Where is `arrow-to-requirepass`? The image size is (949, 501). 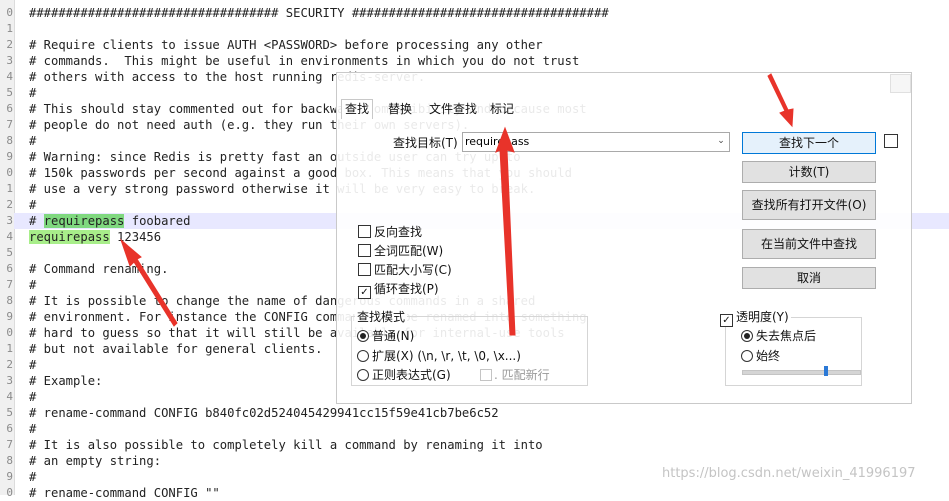
arrow-to-requirepass is located at coordinates (148, 282).